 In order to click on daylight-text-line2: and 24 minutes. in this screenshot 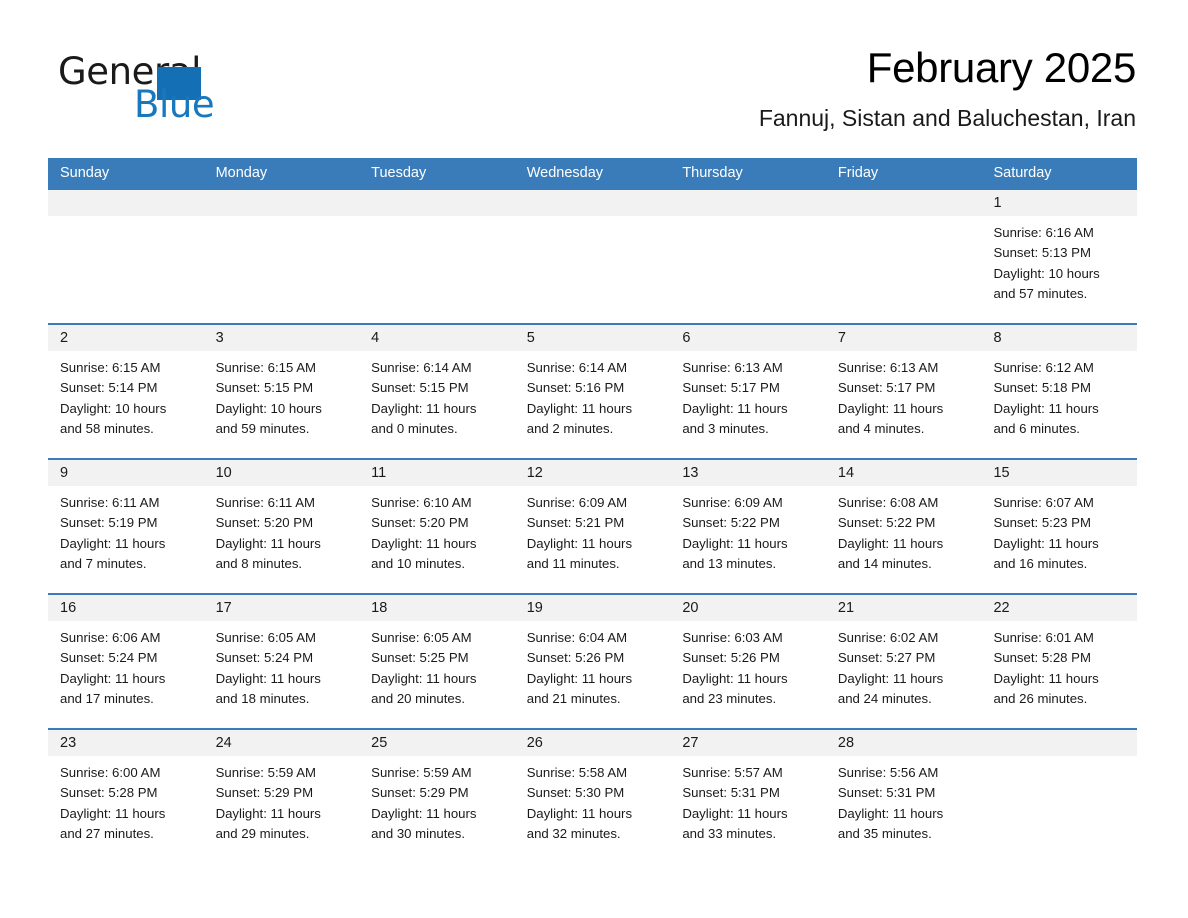, I will do `click(884, 698)`.